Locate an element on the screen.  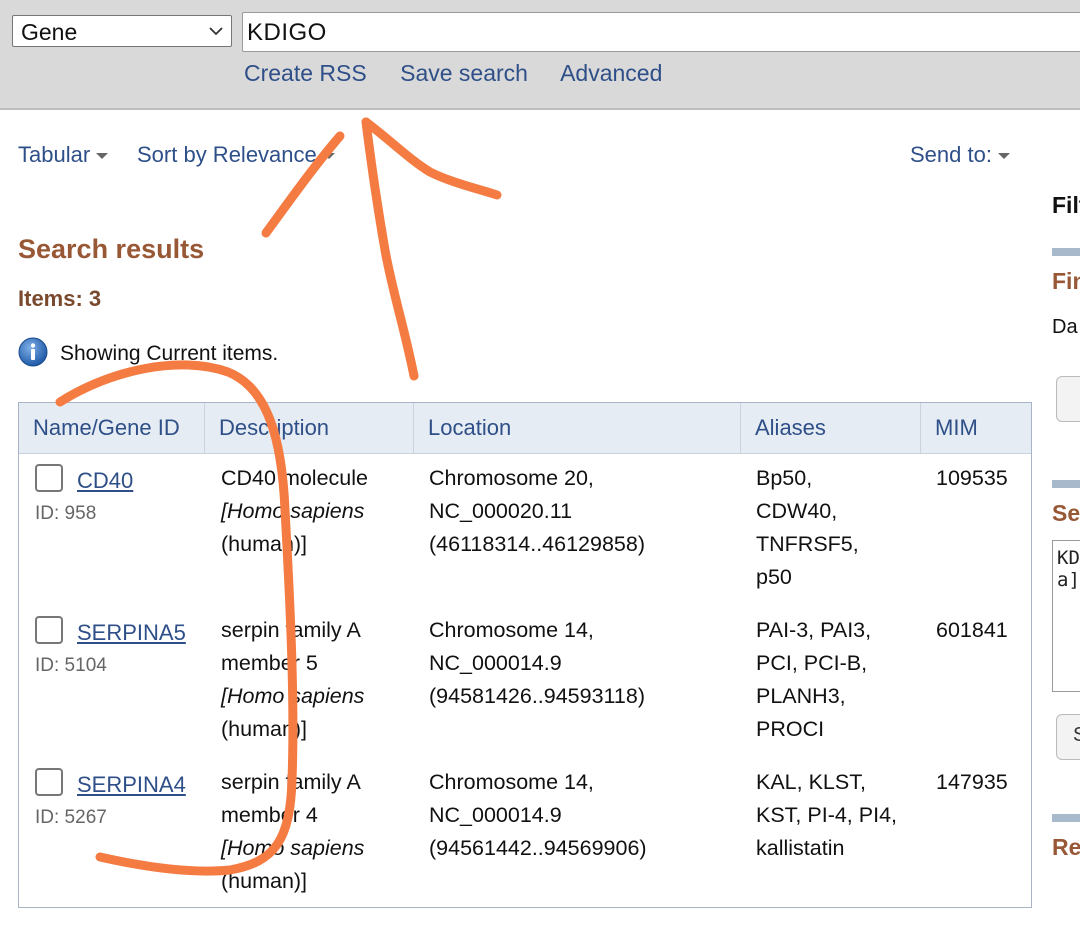
aliases-cell: PAI-3, PAI3, PCI, PCI-B, PLANH3, PROCI is located at coordinates (813, 680).